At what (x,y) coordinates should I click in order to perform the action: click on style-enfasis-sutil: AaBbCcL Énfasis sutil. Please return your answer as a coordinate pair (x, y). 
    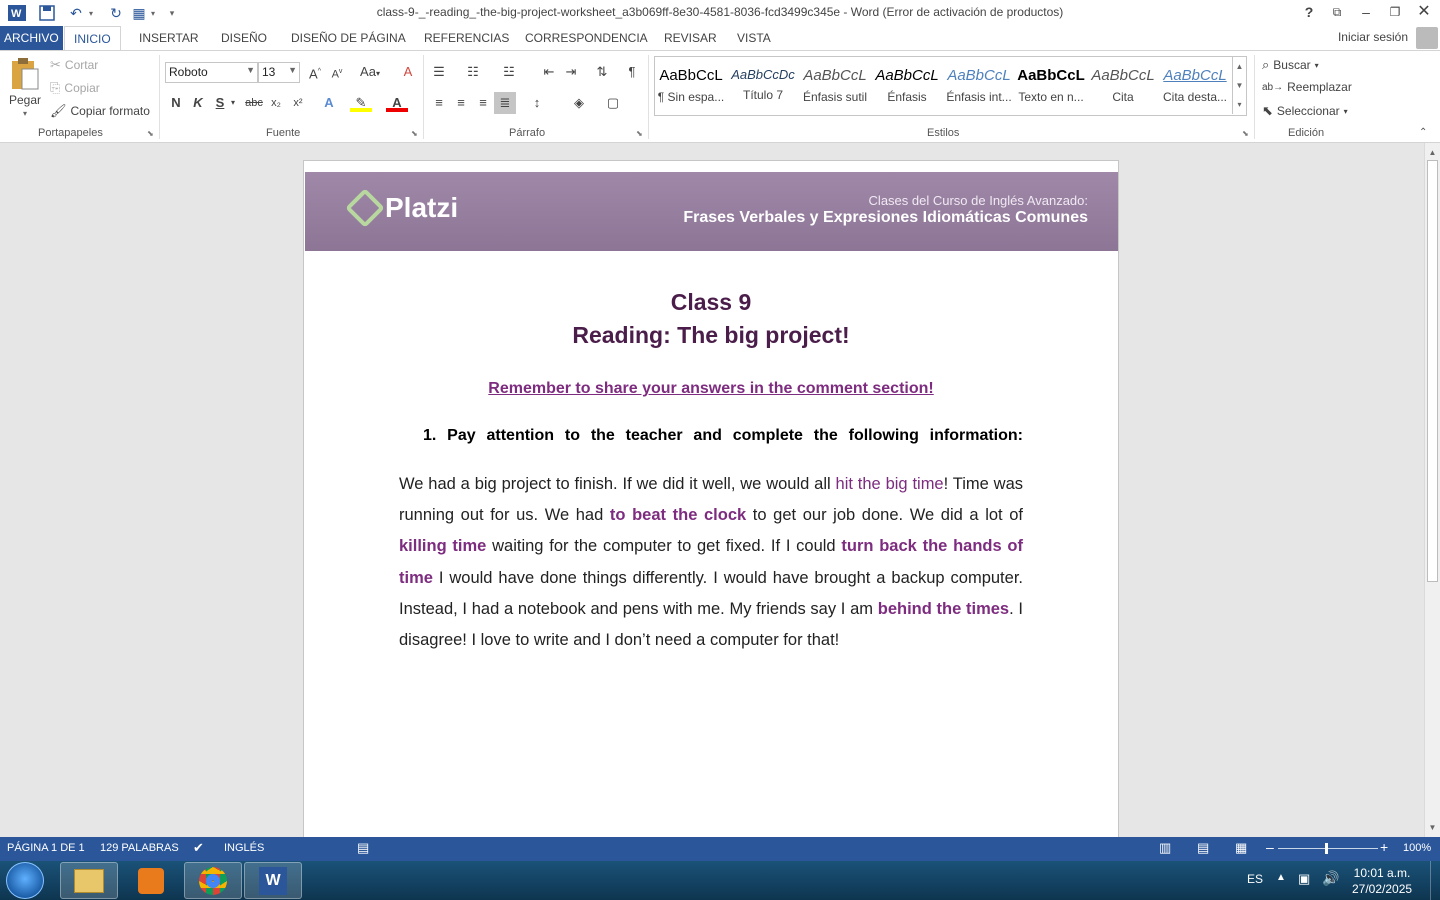
    Looking at the image, I should click on (835, 86).